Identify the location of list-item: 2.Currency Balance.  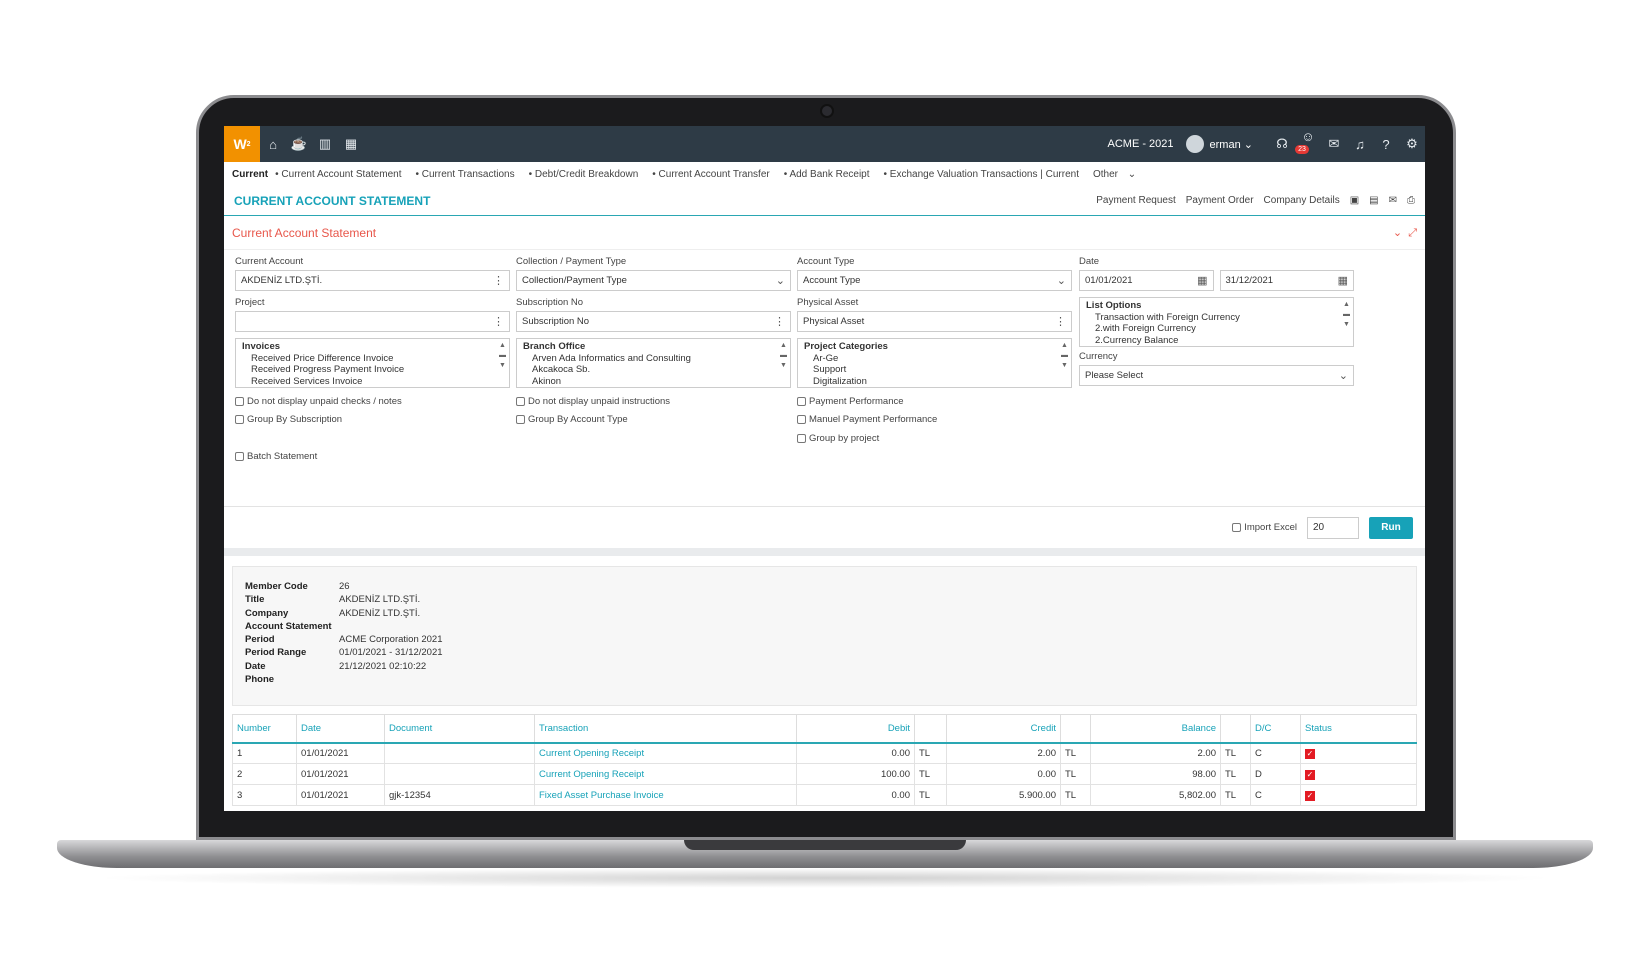
(1216, 341).